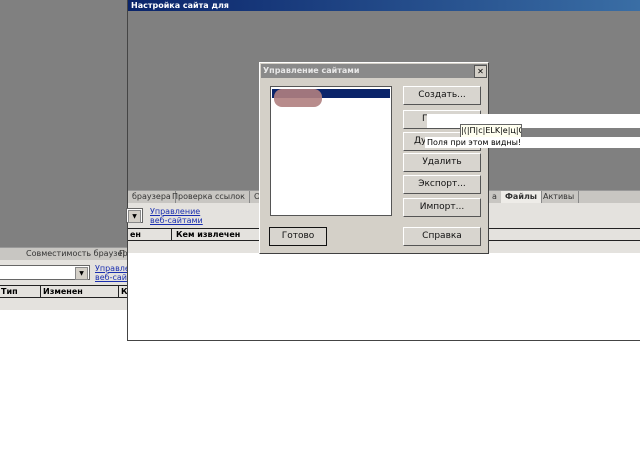  What do you see at coordinates (205, 234) in the screenshot?
I see `col-checked-out-by: Кем извлечен` at bounding box center [205, 234].